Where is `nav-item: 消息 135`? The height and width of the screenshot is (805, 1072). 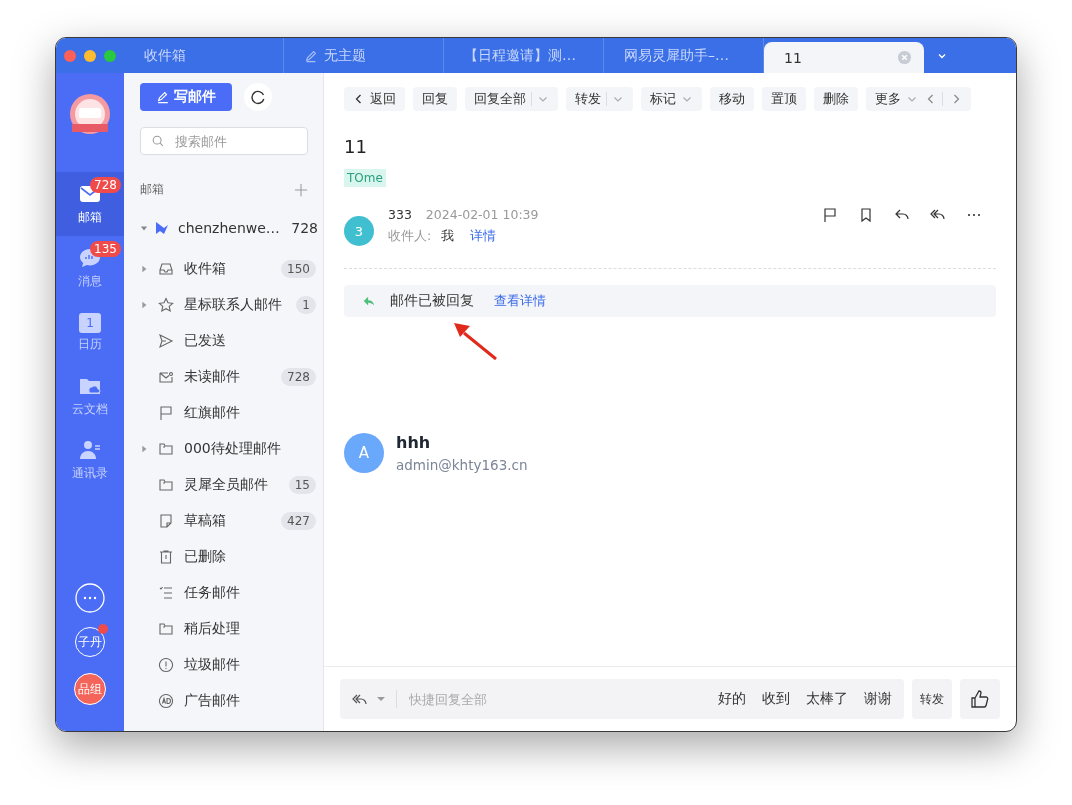 nav-item: 消息 135 is located at coordinates (90, 268).